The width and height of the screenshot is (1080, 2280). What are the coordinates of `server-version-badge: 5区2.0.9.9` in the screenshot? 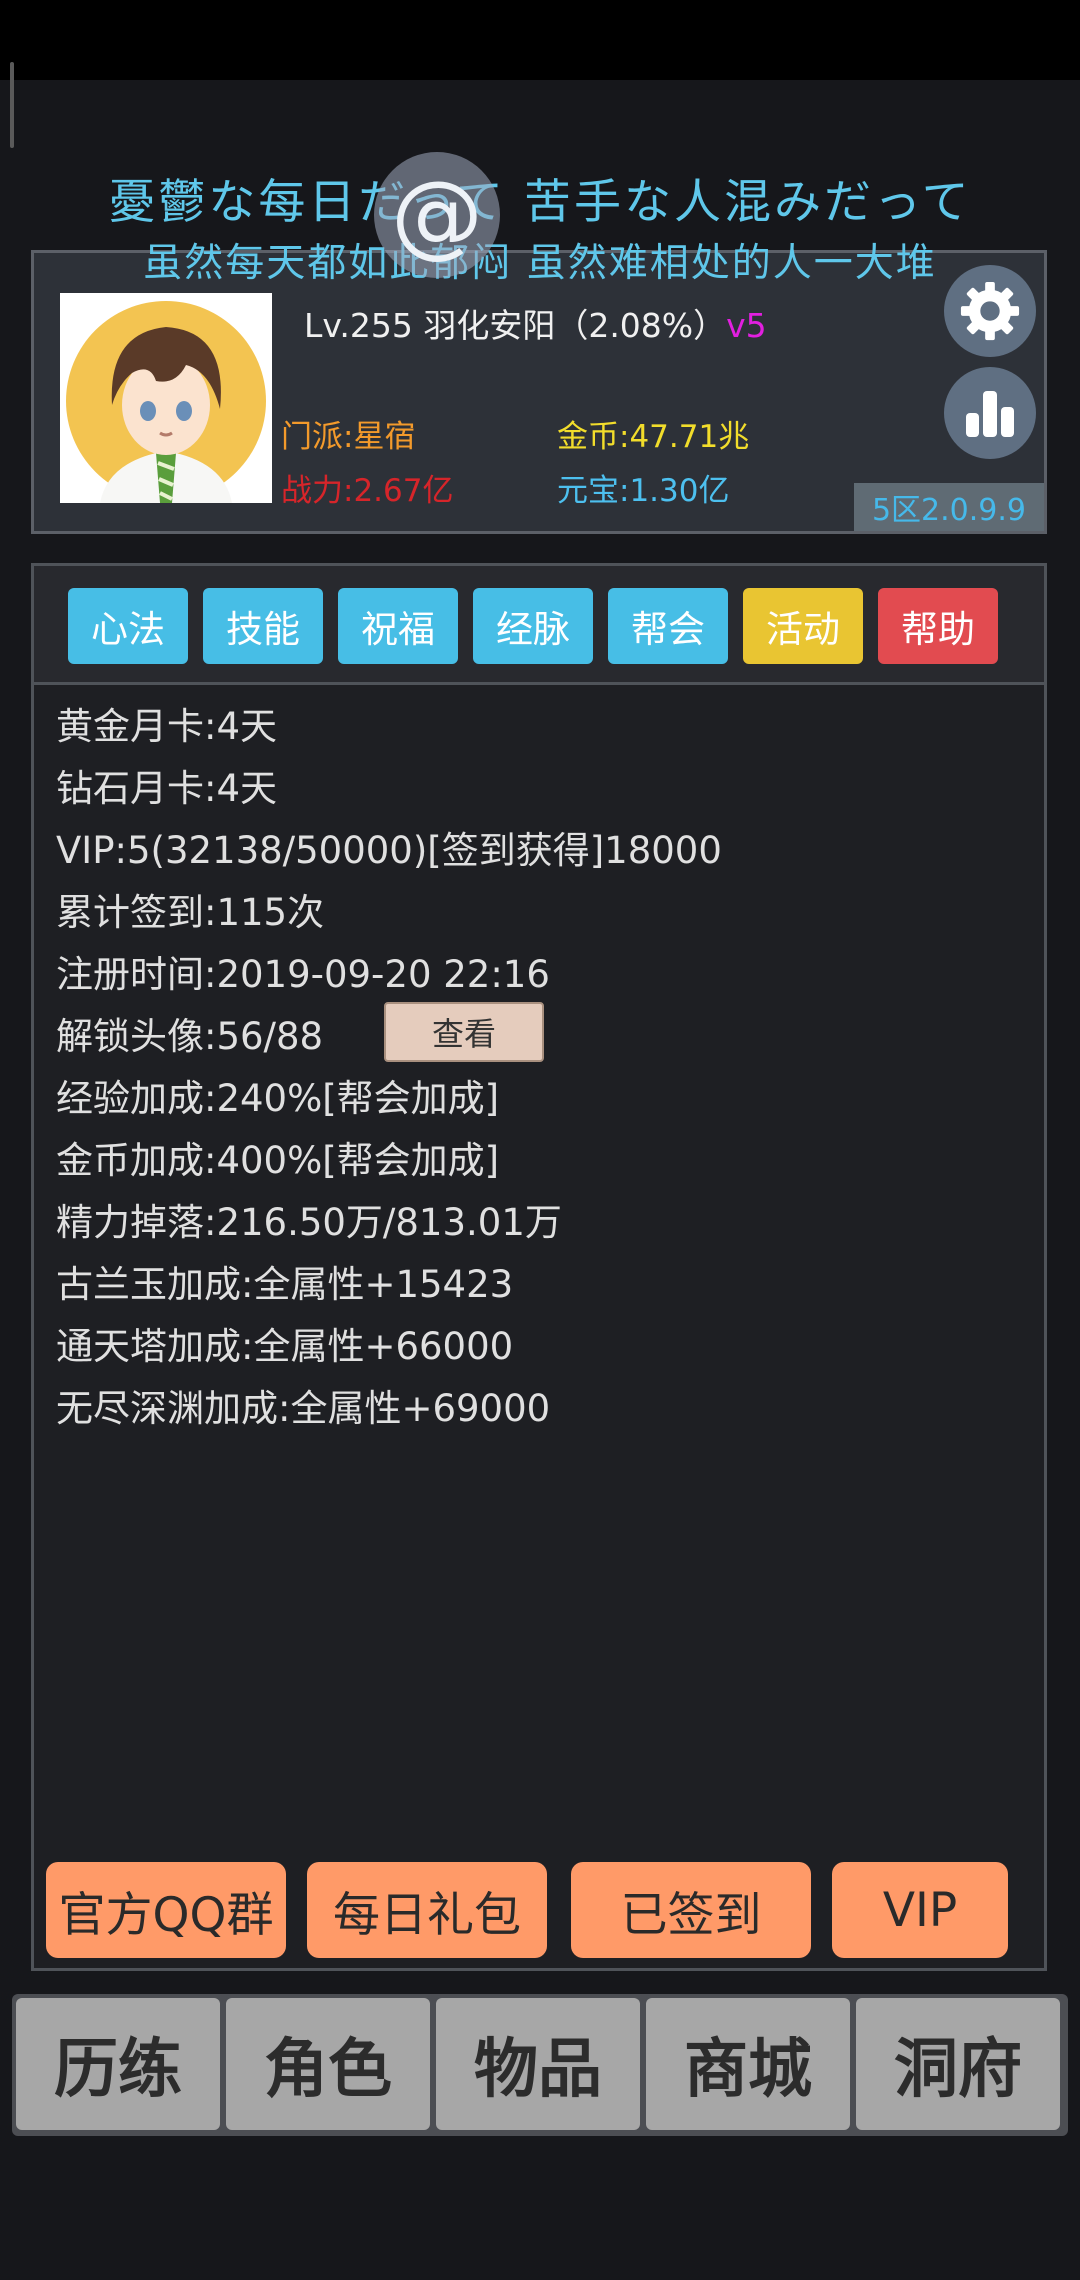 It's located at (949, 507).